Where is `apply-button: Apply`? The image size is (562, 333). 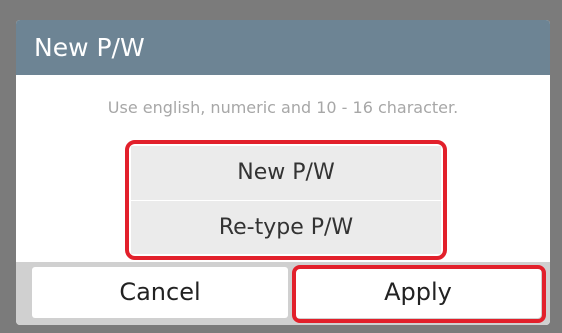 apply-button: Apply is located at coordinates (418, 292).